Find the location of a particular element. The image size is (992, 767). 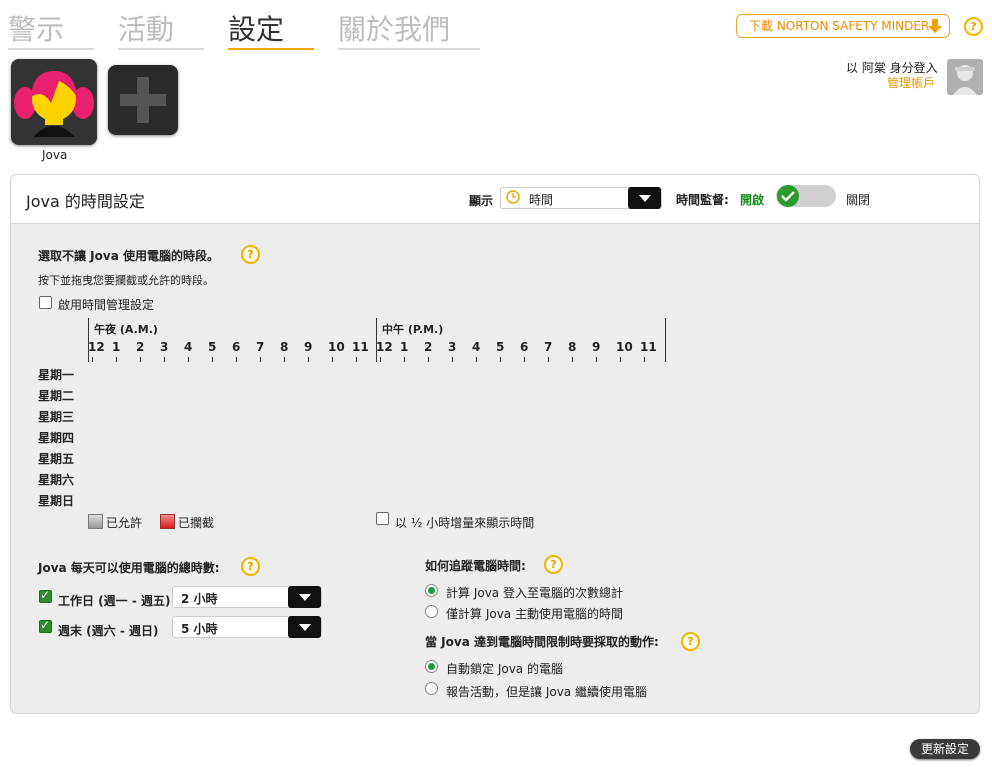

weekend-hours-select: 5 小時 is located at coordinates (247, 627).